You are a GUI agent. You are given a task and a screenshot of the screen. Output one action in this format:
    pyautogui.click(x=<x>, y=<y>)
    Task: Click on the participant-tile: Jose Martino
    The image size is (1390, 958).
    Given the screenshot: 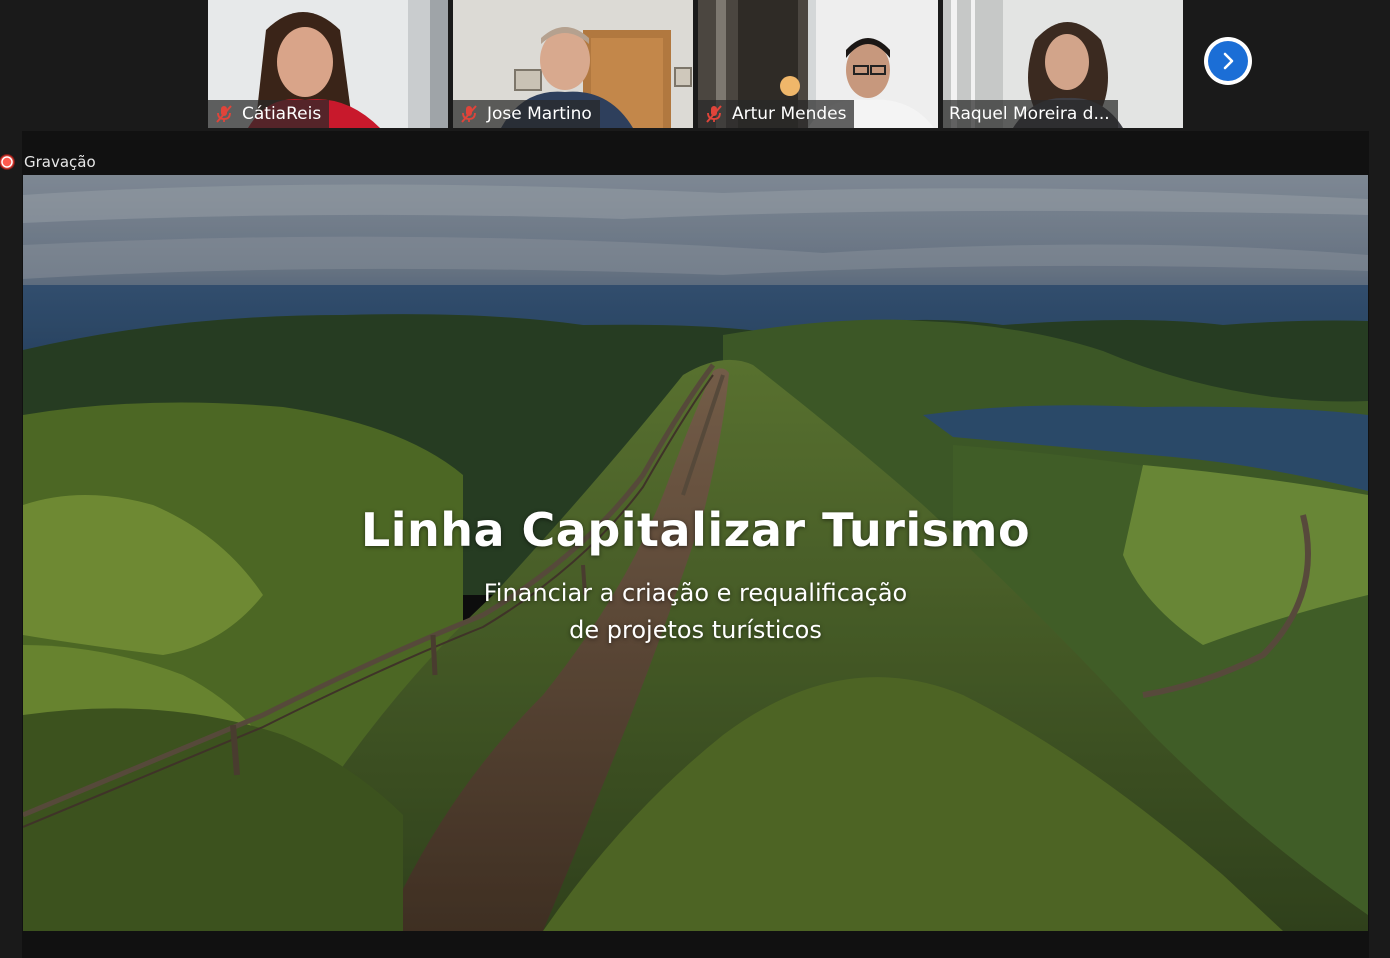 What is the action you would take?
    pyautogui.click(x=573, y=64)
    